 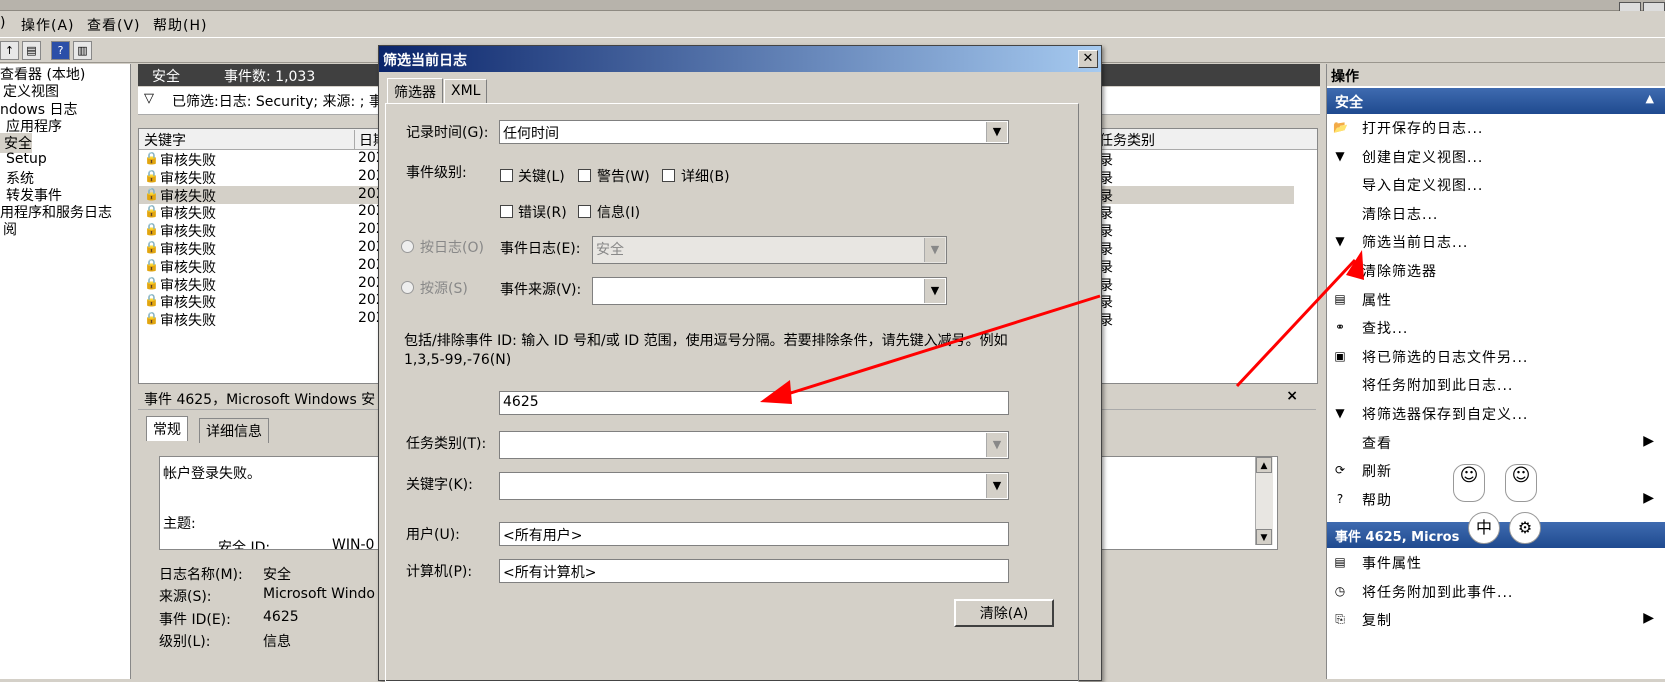 I want to click on arrow-head, so click(x=776, y=392).